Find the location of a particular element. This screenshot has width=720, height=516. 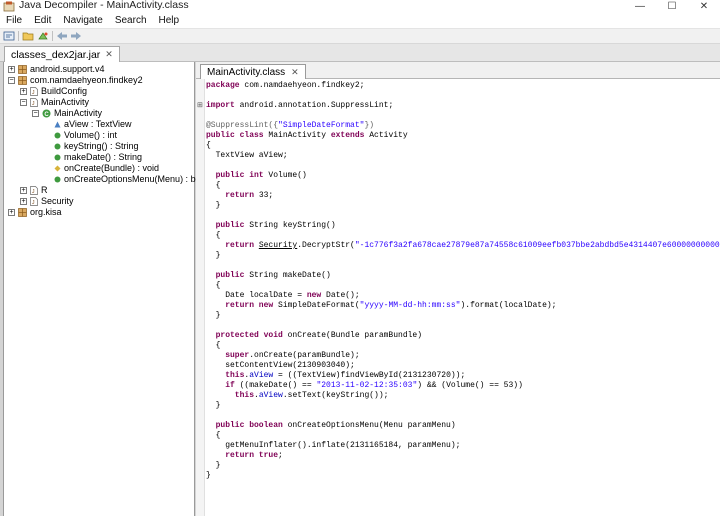

tree-item-r: + J R is located at coordinates (34, 190).